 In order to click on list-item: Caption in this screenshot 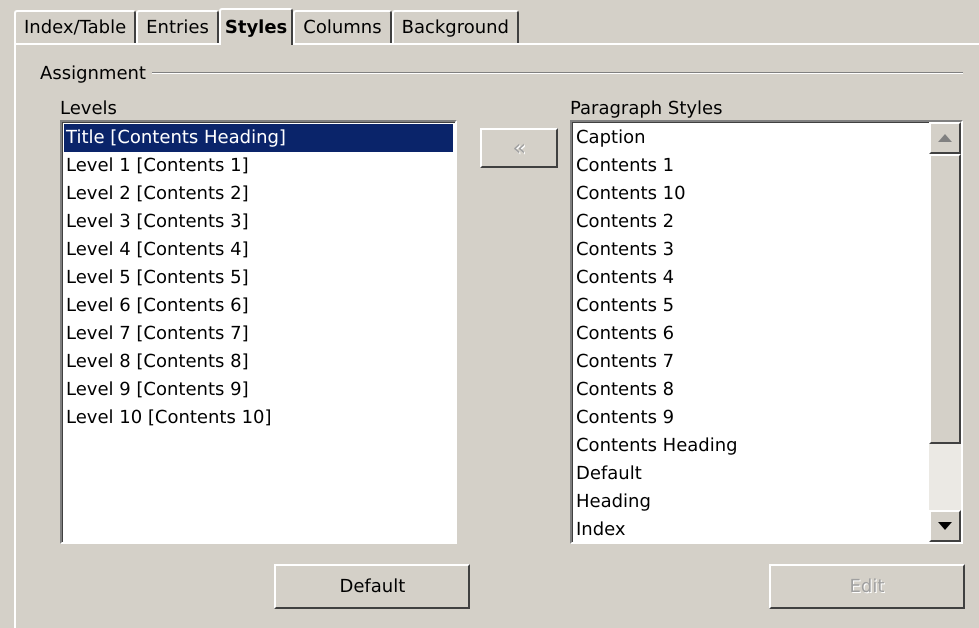, I will do `click(750, 138)`.